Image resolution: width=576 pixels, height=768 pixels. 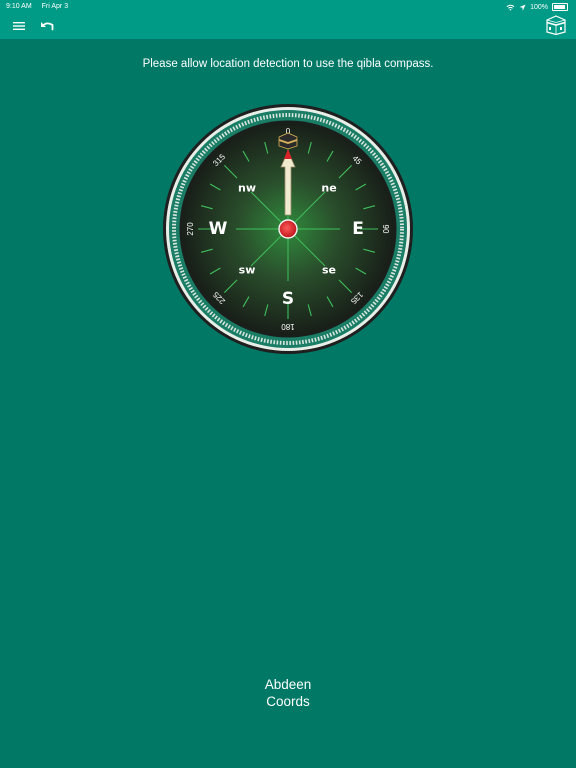 I want to click on status-bar-right: 100%, so click(x=537, y=7).